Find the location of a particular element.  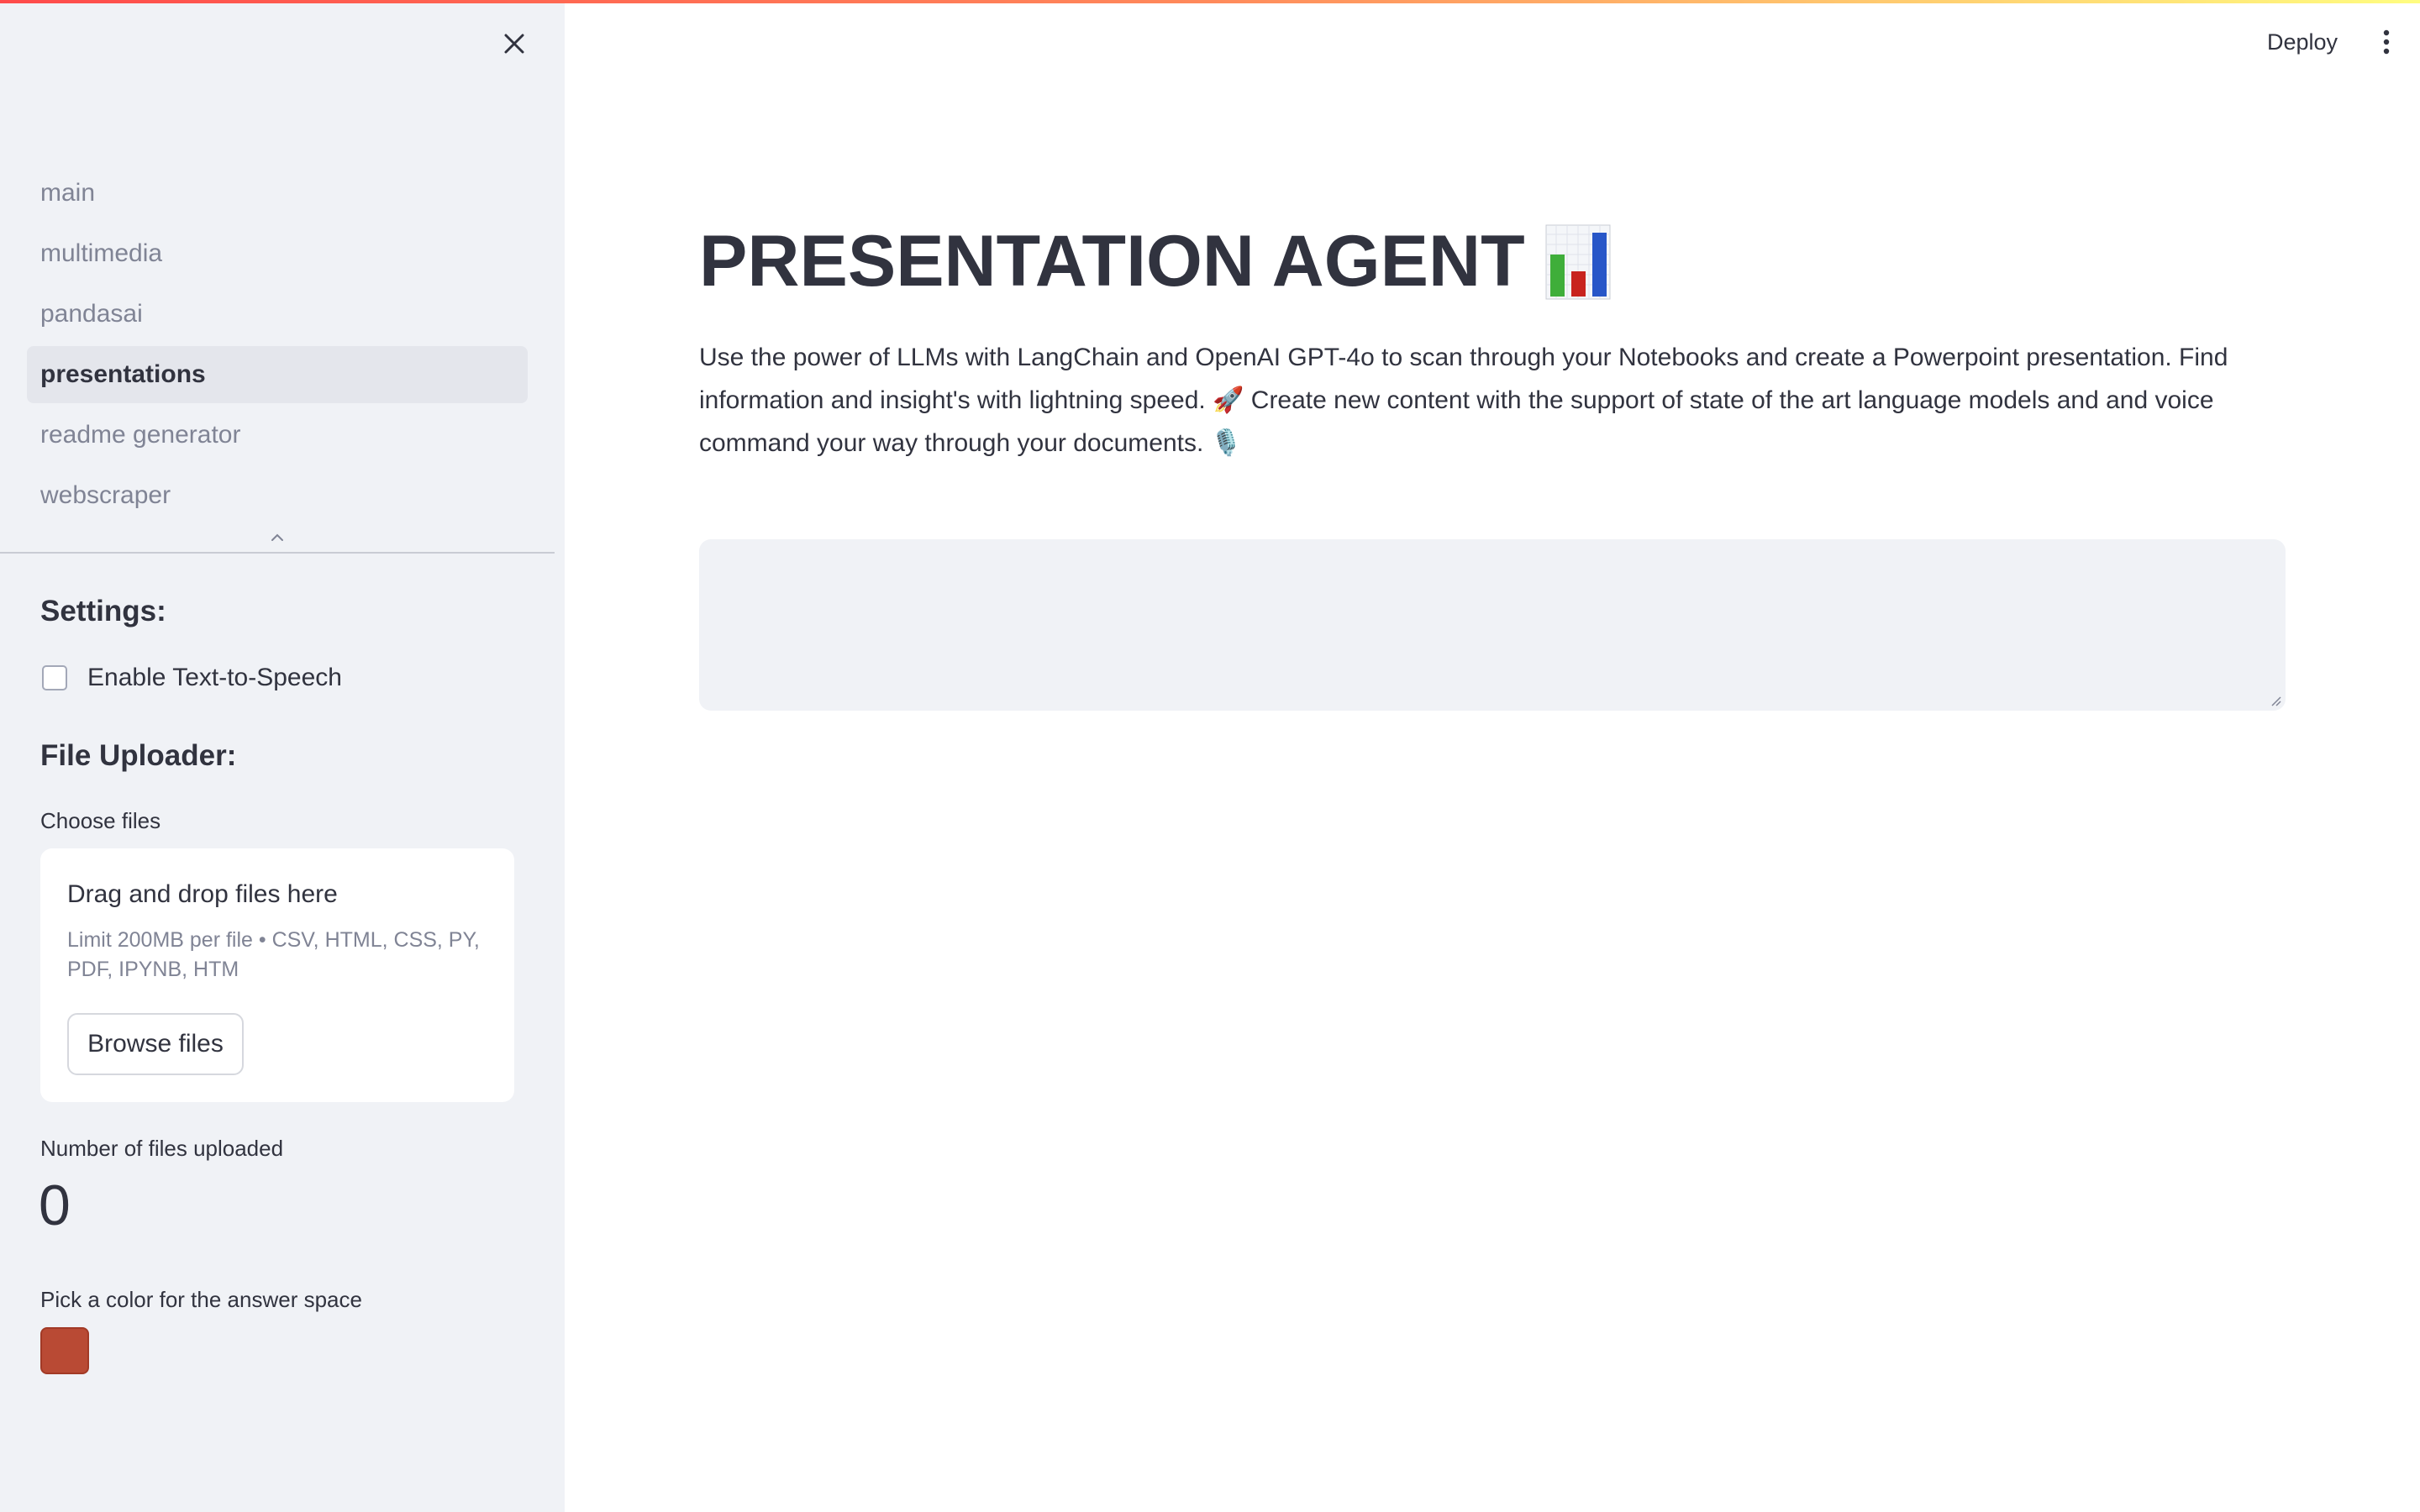

metric-label: Number of files uploaded is located at coordinates (162, 1148).